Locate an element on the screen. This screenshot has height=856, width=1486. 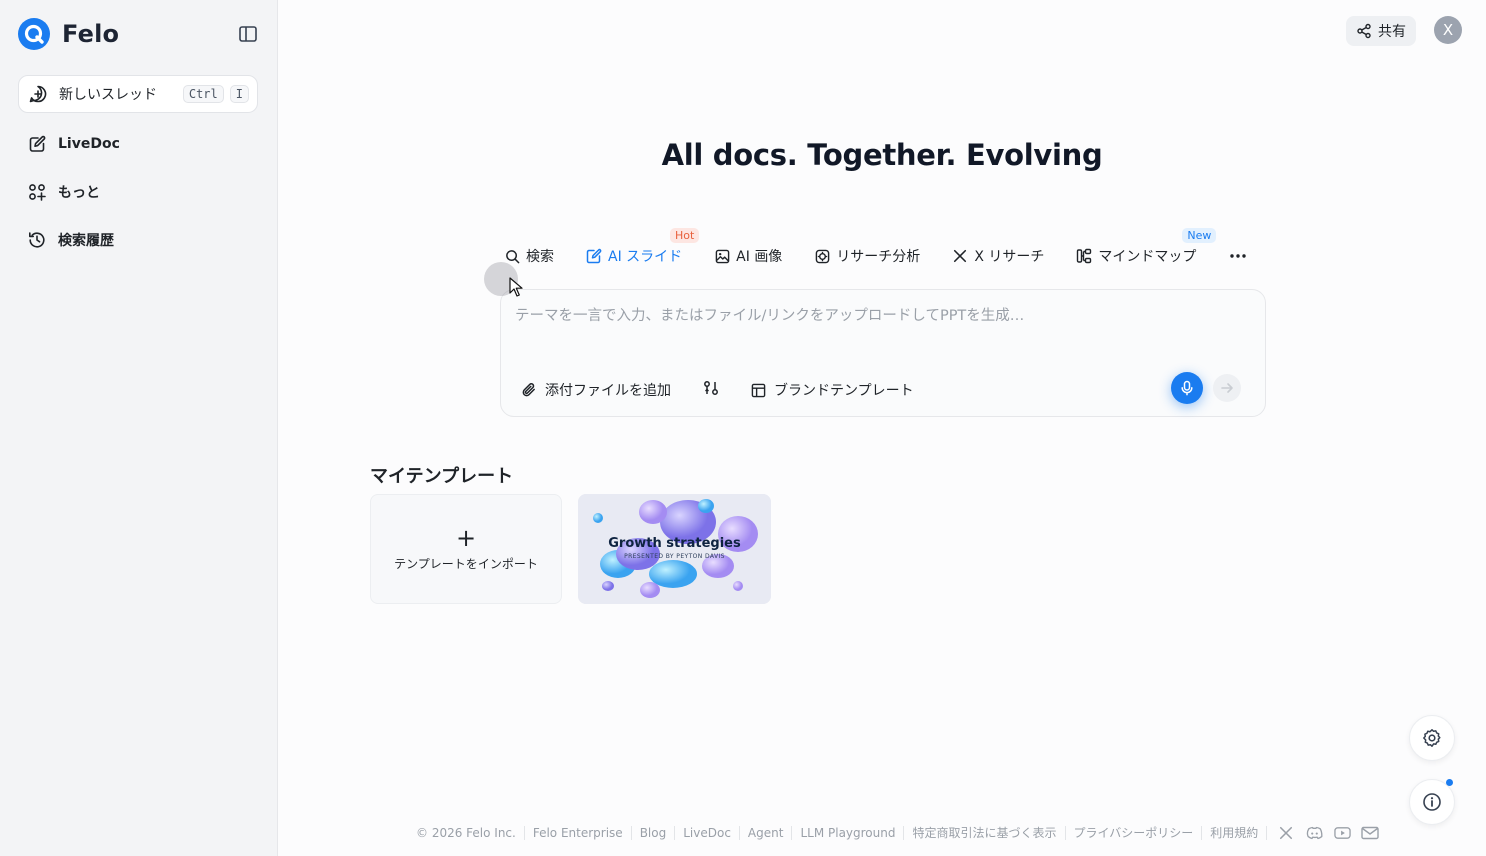
apps-icon is located at coordinates (37, 192).